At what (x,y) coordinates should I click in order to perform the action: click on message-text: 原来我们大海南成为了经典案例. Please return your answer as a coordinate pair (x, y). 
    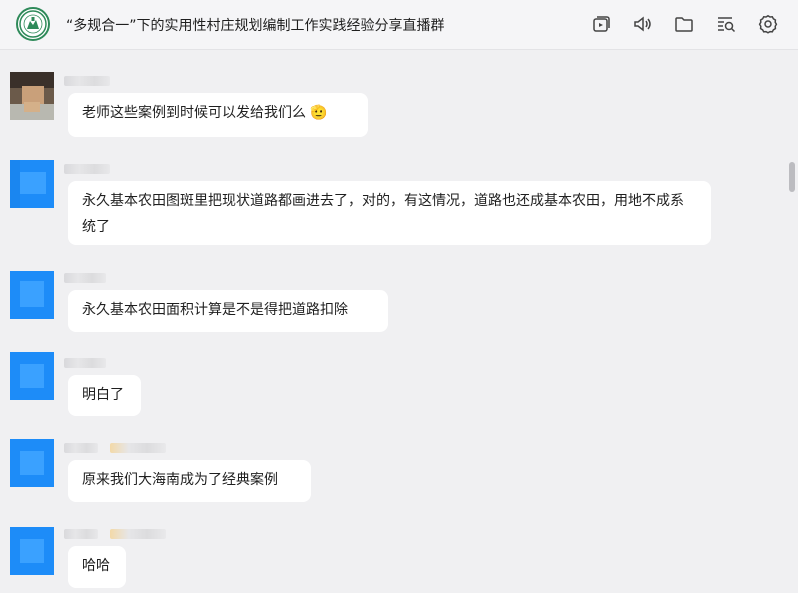
    Looking at the image, I should click on (180, 480).